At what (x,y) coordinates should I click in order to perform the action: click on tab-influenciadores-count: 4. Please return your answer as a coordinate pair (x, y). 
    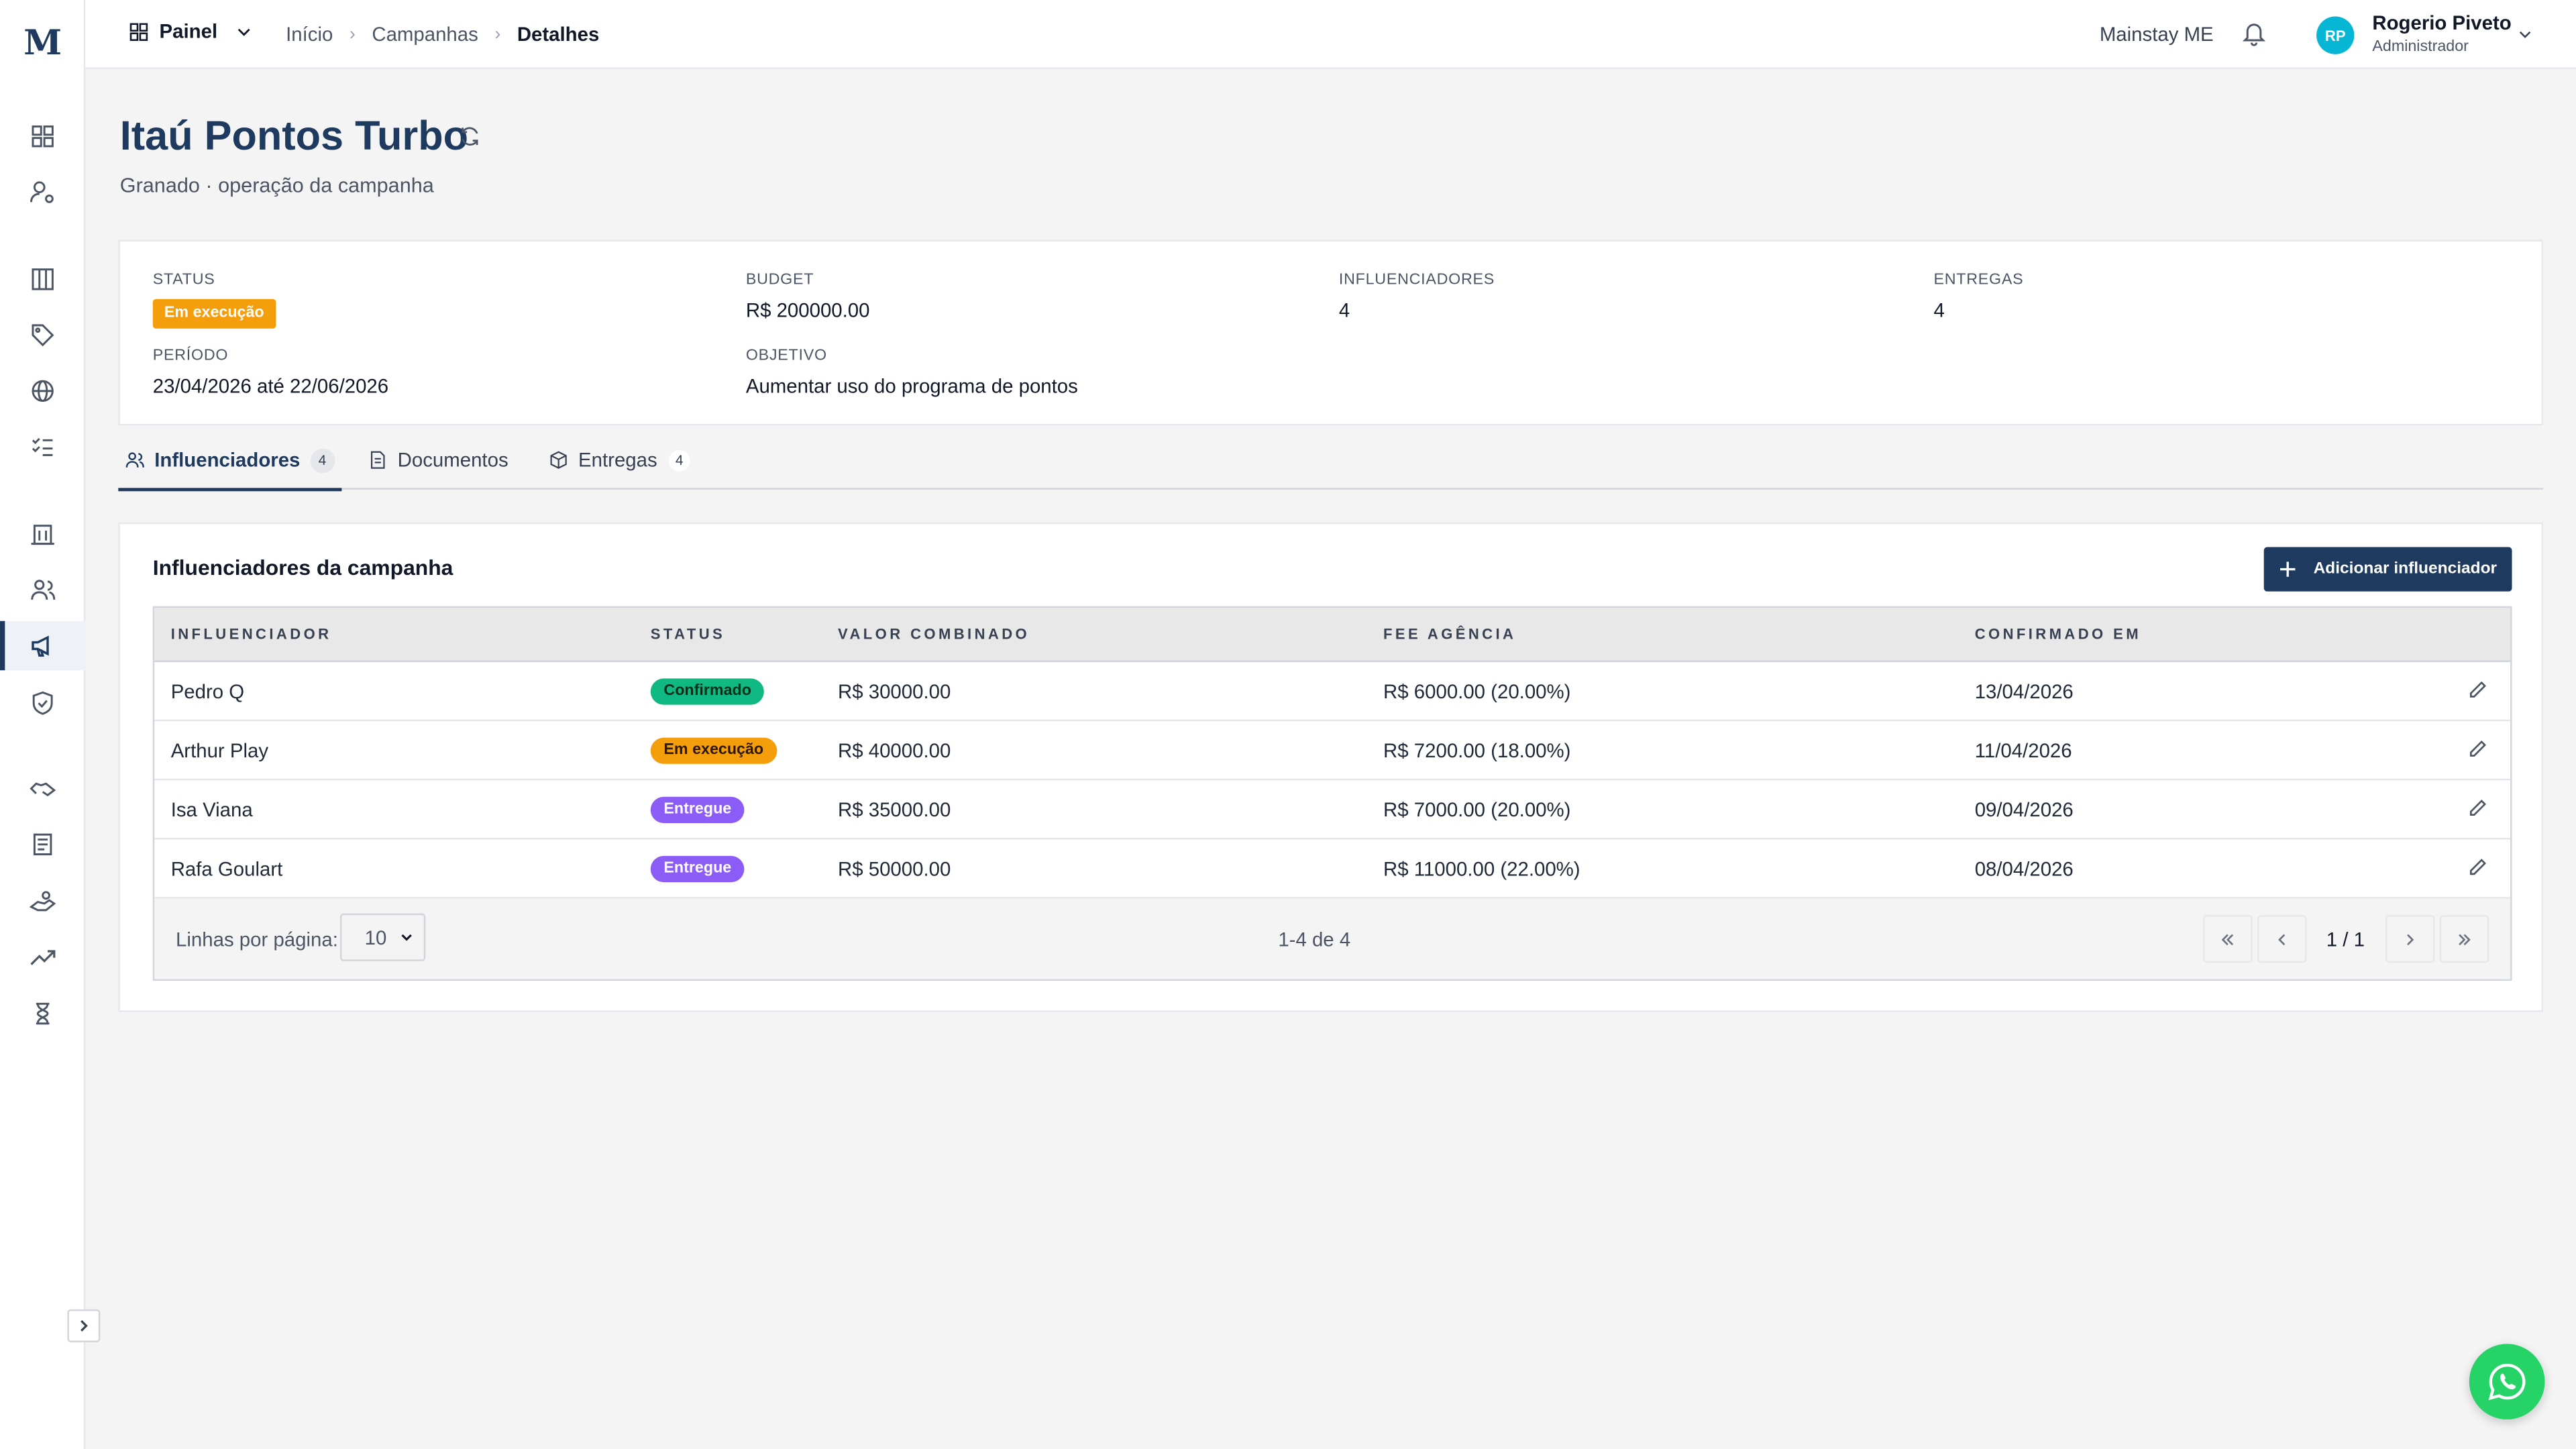
    Looking at the image, I should click on (322, 460).